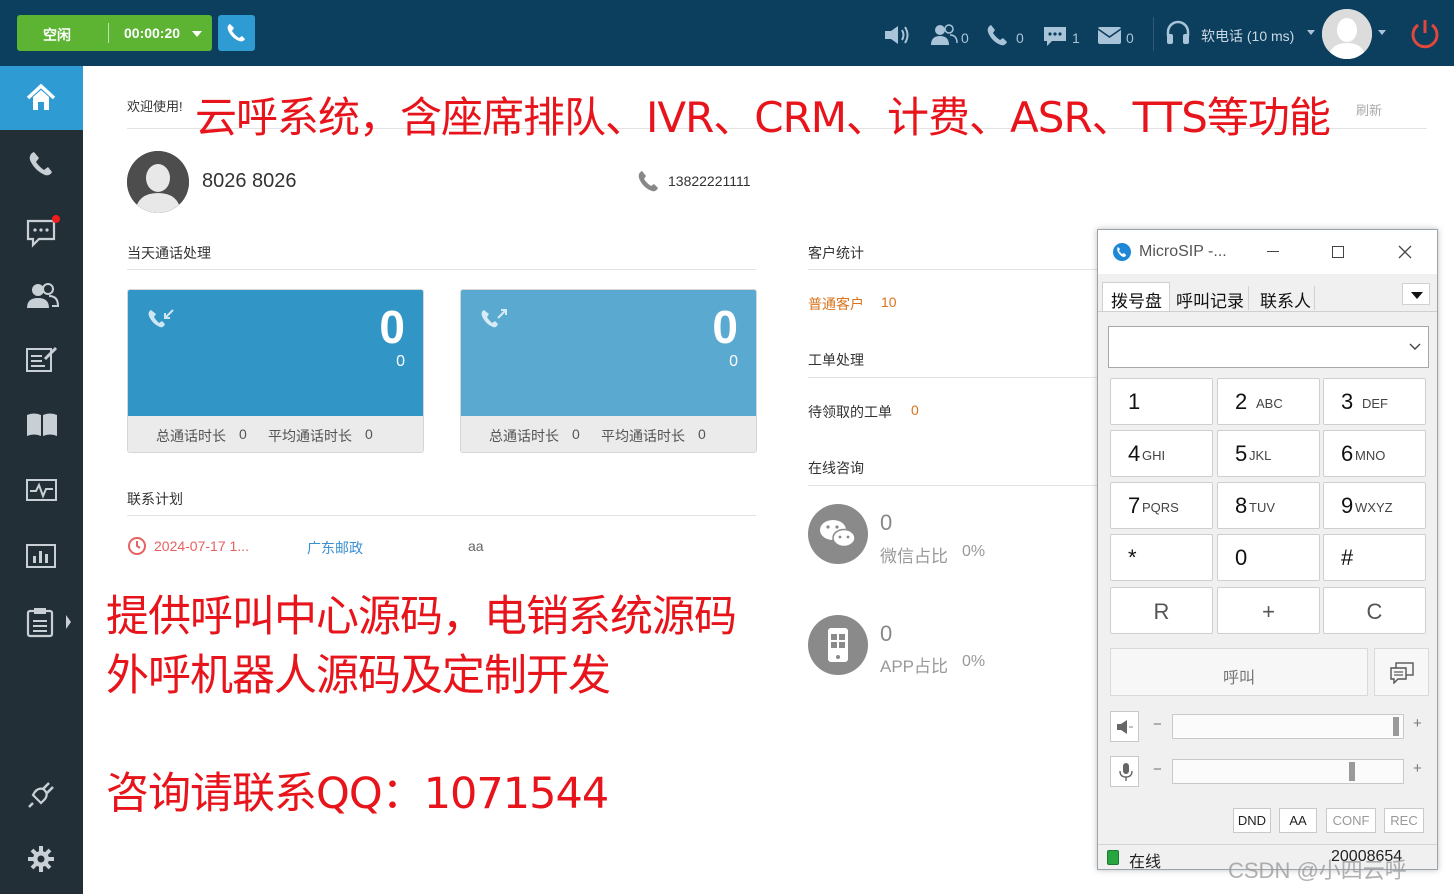 The image size is (1454, 894). Describe the element at coordinates (763, 117) in the screenshot. I see `promo-headline: 云呼系统，含座席排队、IVR、CRM、计费、ASR、TTS等功能` at that location.